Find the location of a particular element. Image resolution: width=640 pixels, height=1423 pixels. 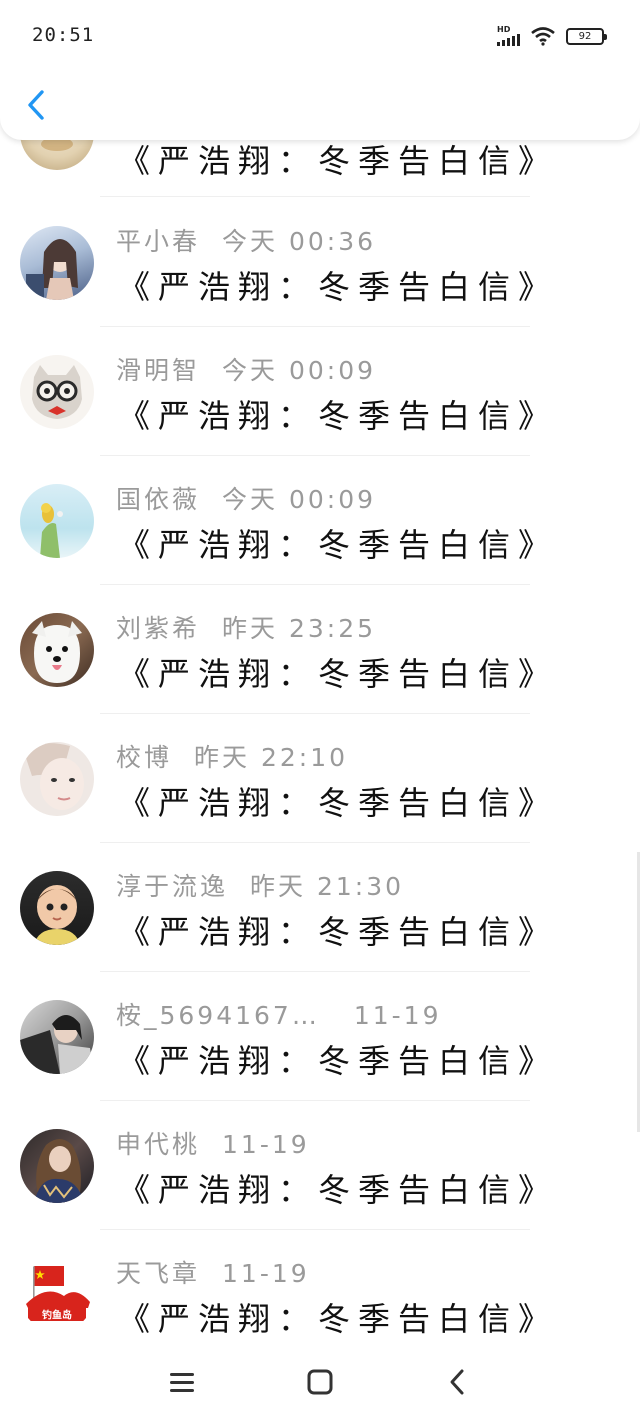

meta-line: 平小春 今天 00:36 is located at coordinates (246, 240).